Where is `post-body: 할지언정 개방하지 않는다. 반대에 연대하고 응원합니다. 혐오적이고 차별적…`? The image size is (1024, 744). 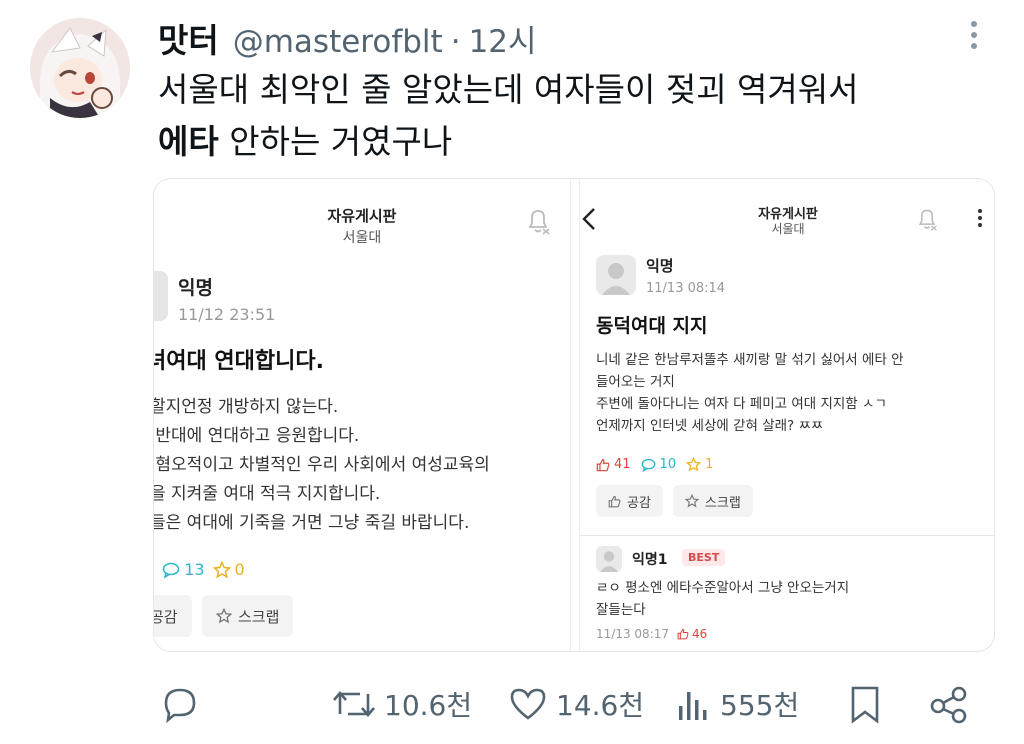 post-body: 할지언정 개방하지 않는다. 반대에 연대하고 응원합니다. 혐오적이고 차별적… is located at coordinates (322, 465).